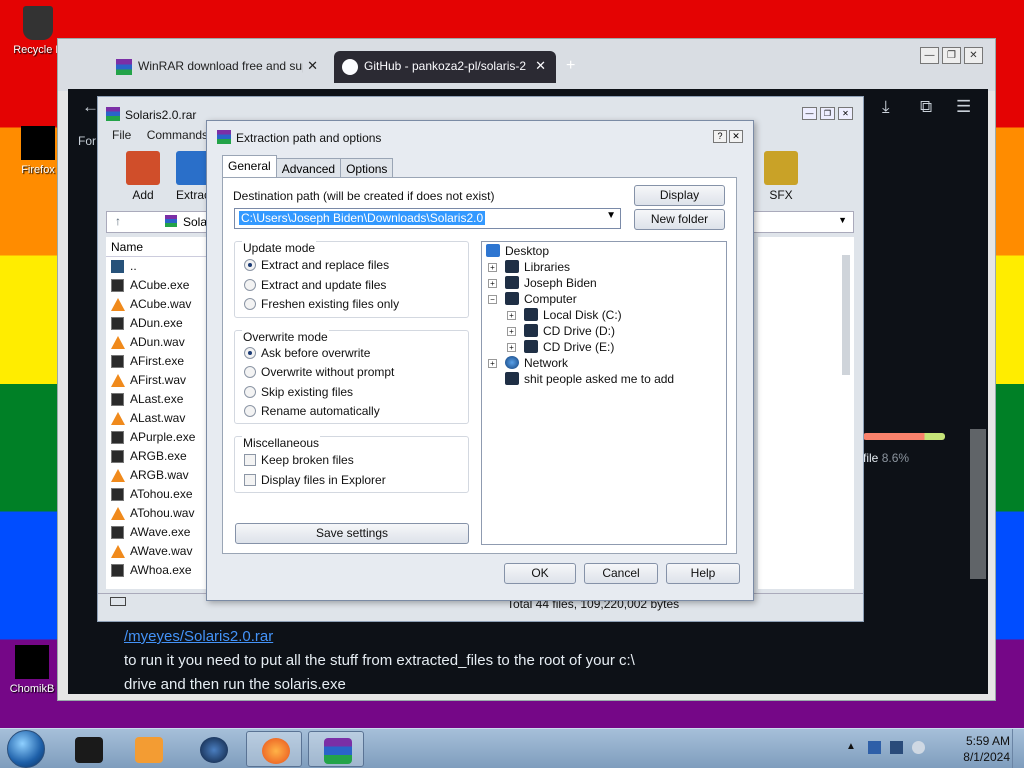 This screenshot has width=1024, height=768. I want to click on tree-node: + Network, so click(528, 363).